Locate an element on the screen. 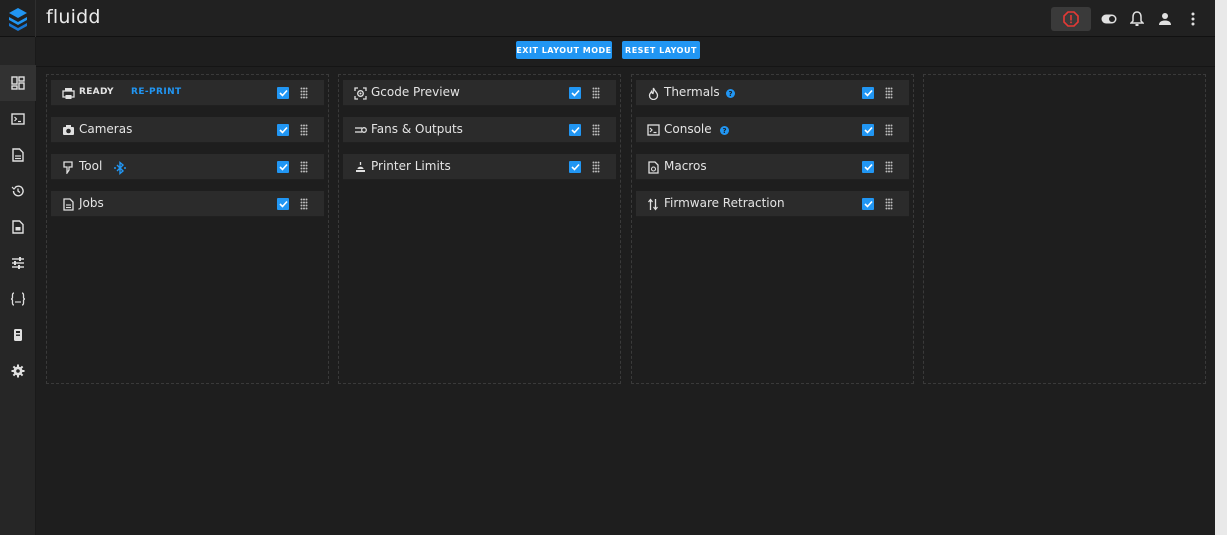 This screenshot has height=535, width=1227. gcode-preview-icon is located at coordinates (360, 93).